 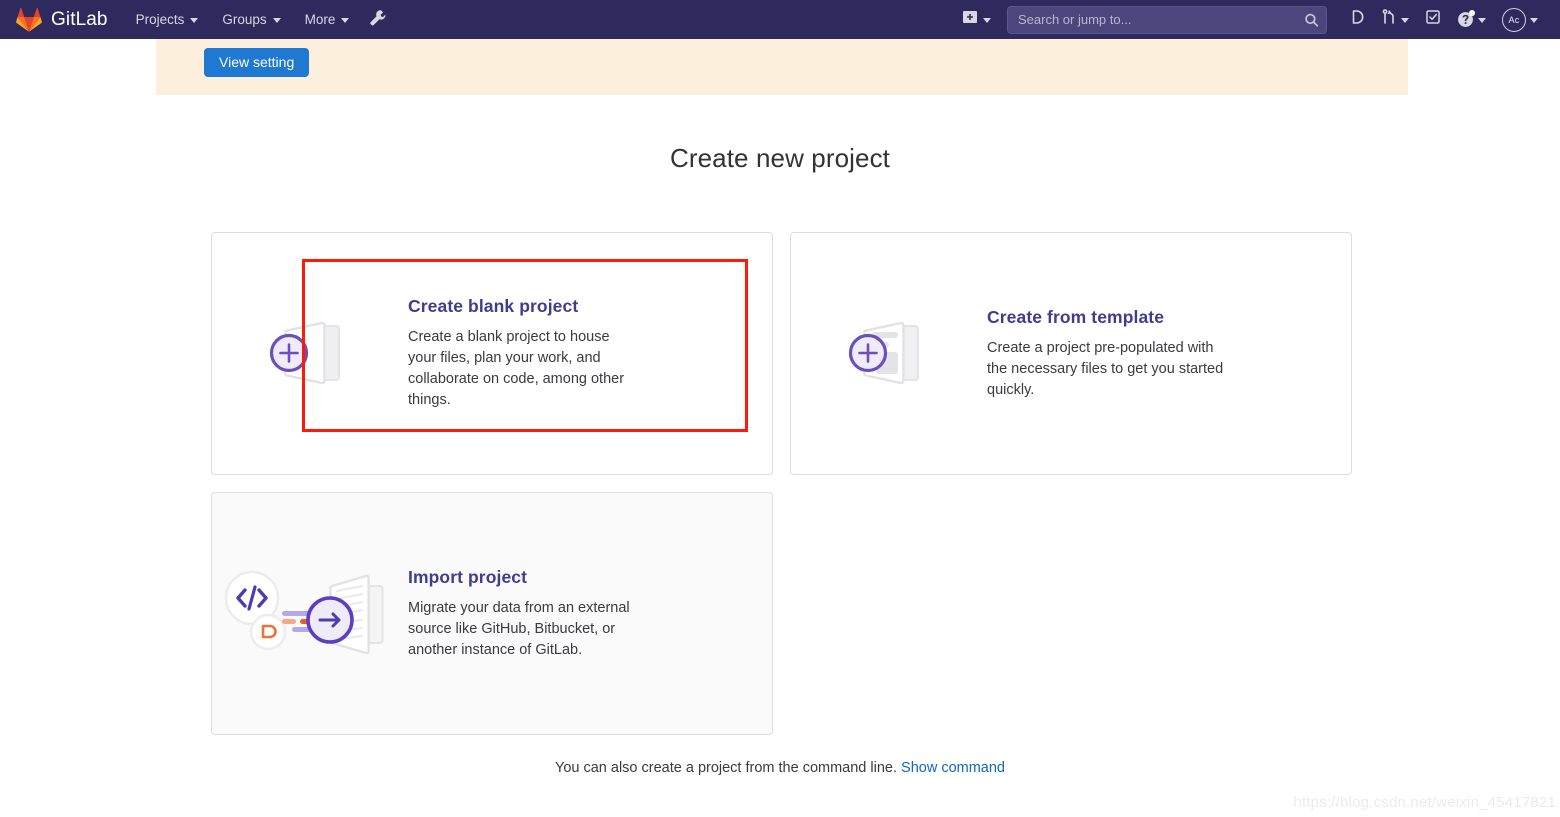 What do you see at coordinates (953, 768) in the screenshot?
I see `show-command-link: Show command` at bounding box center [953, 768].